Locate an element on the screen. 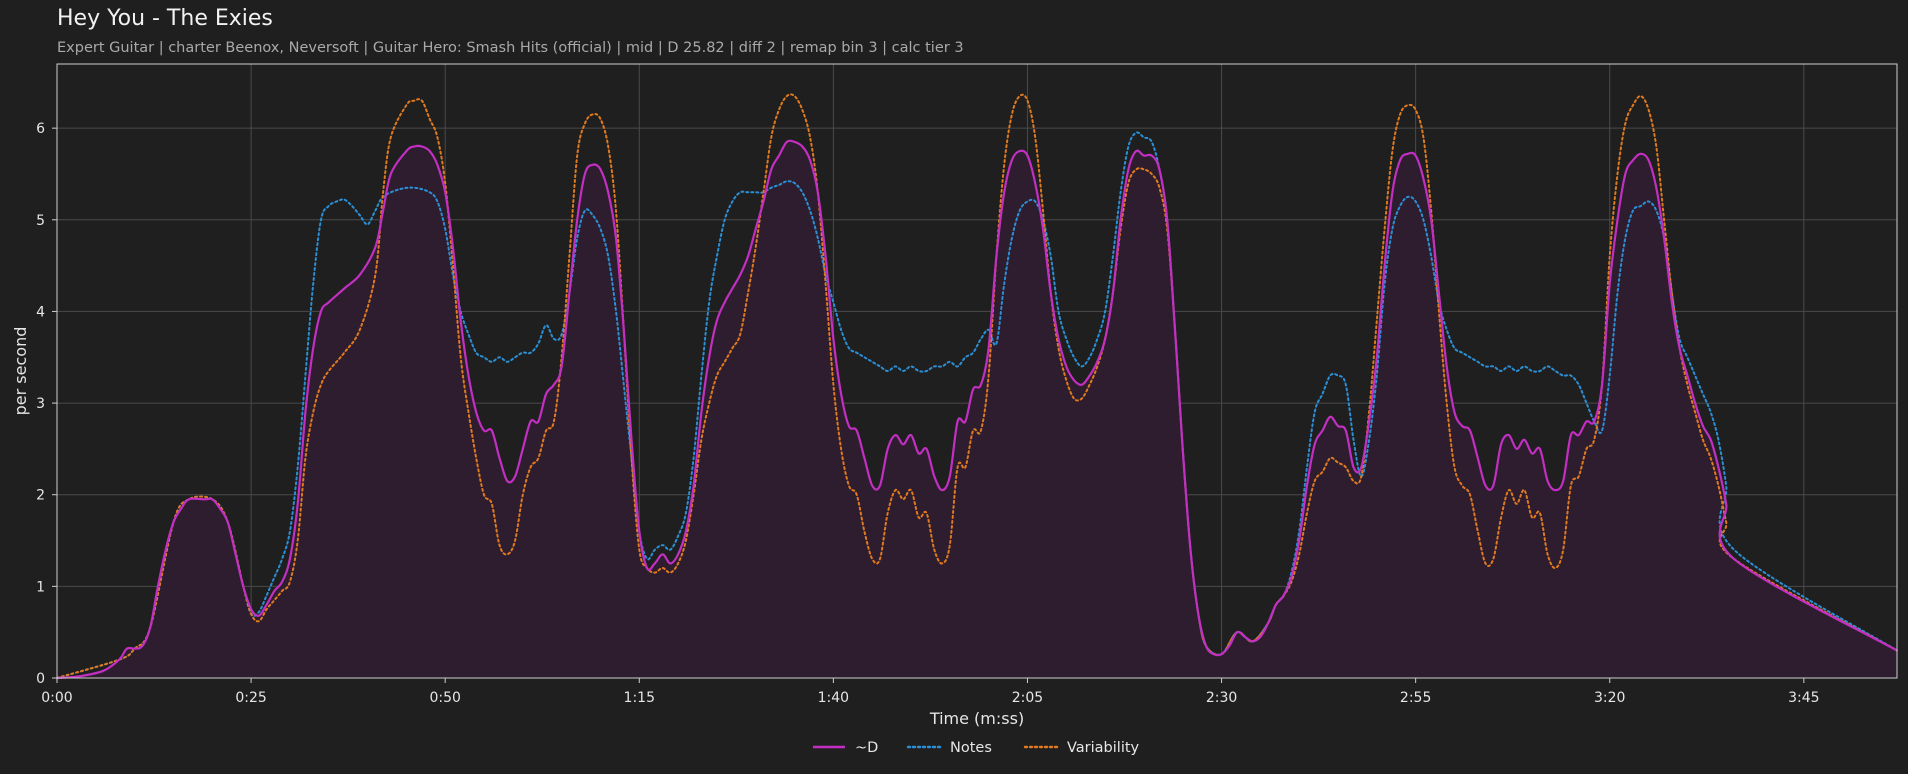 This screenshot has width=1908, height=774. x-tick-label: 1:15 is located at coordinates (639, 698).